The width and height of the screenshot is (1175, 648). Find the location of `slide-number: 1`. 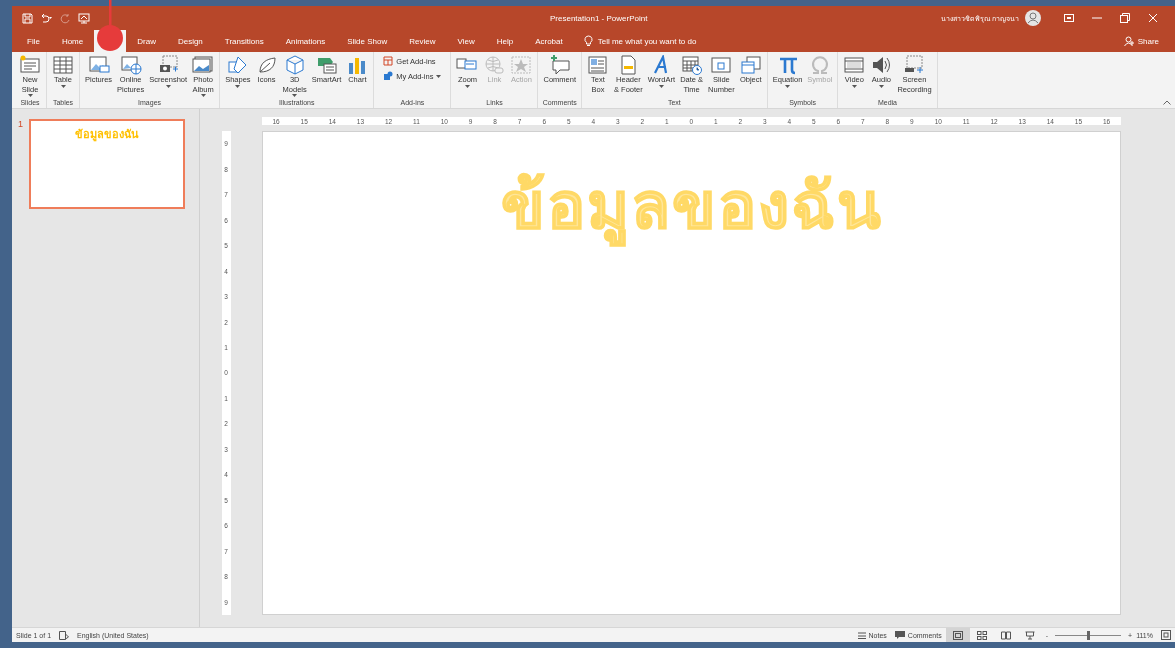

slide-number: 1 is located at coordinates (20, 124).